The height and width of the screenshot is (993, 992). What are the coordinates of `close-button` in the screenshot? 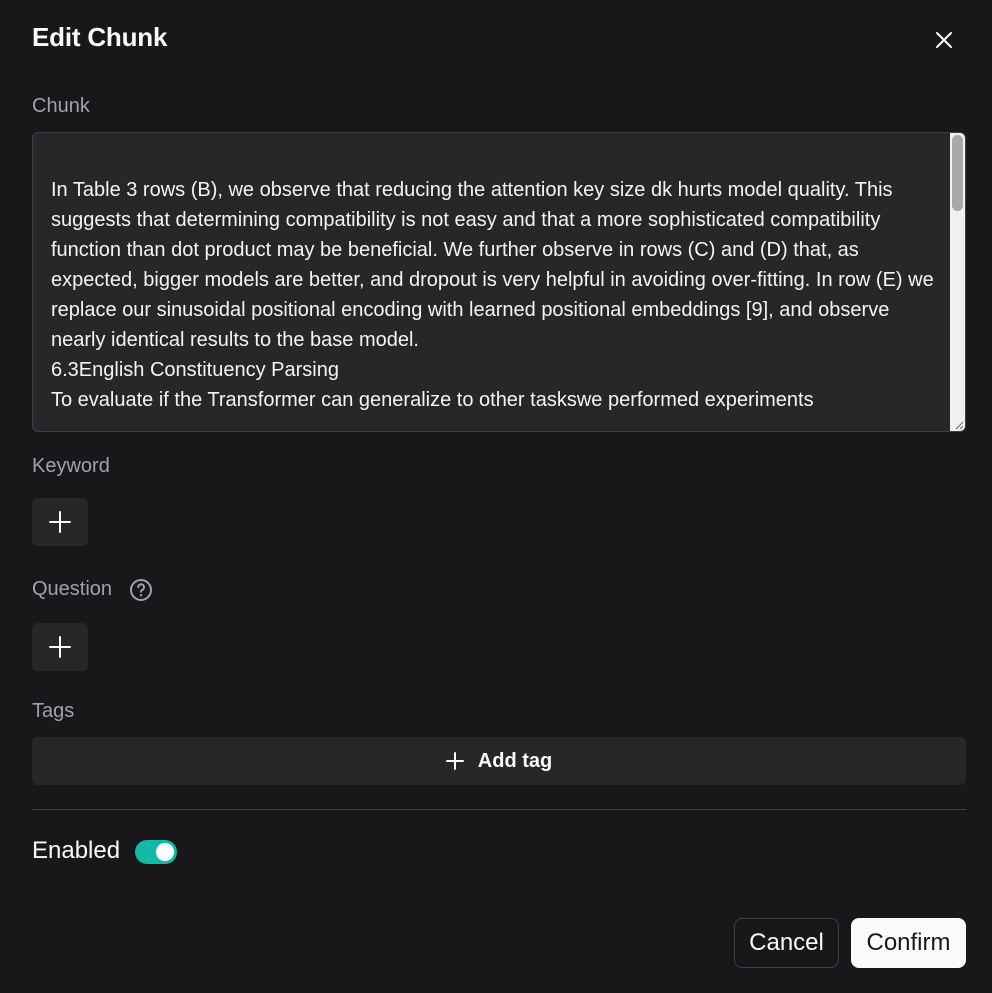 It's located at (944, 40).